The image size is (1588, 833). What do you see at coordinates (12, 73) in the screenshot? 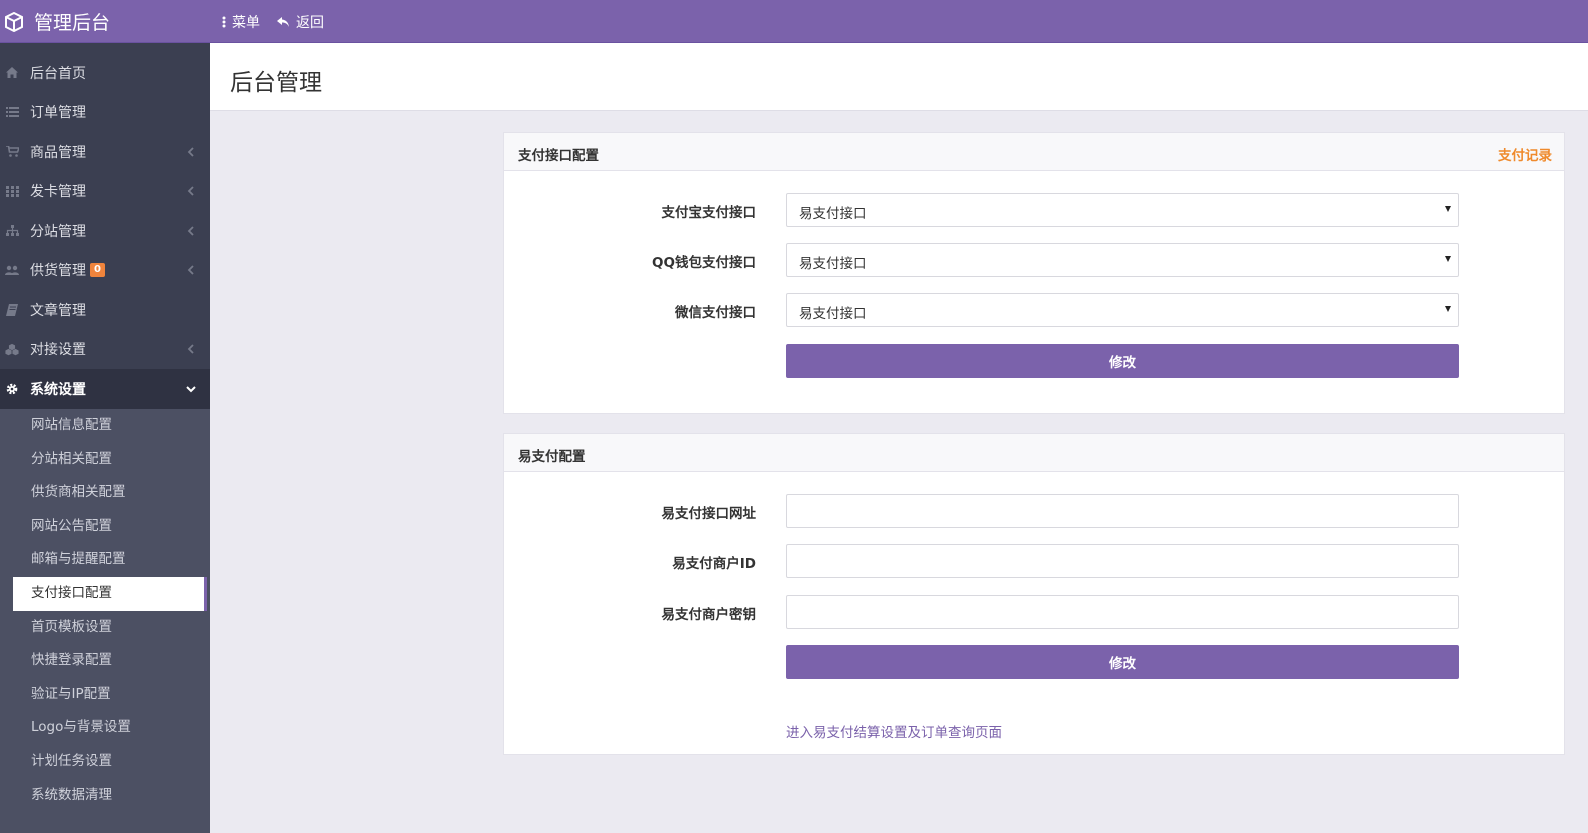
I see `home-icon` at bounding box center [12, 73].